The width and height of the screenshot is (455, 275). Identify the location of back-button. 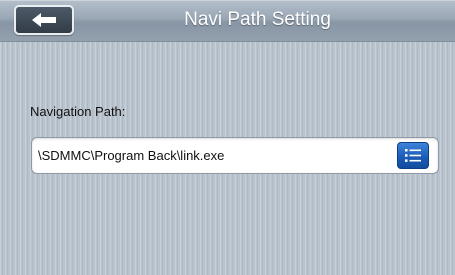
(44, 20).